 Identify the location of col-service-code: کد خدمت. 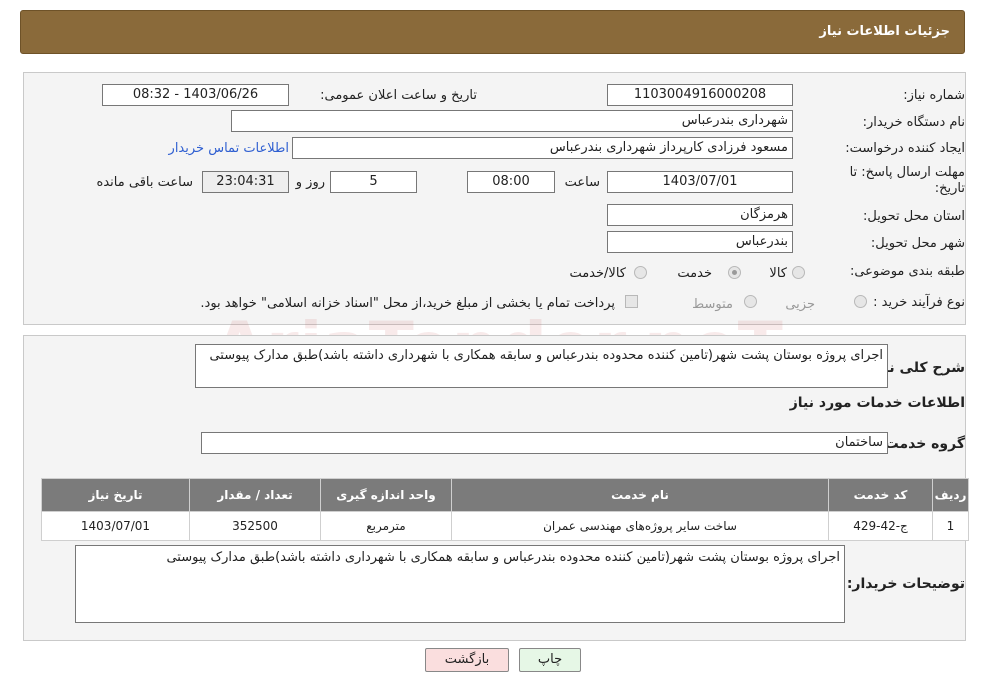
(880, 495).